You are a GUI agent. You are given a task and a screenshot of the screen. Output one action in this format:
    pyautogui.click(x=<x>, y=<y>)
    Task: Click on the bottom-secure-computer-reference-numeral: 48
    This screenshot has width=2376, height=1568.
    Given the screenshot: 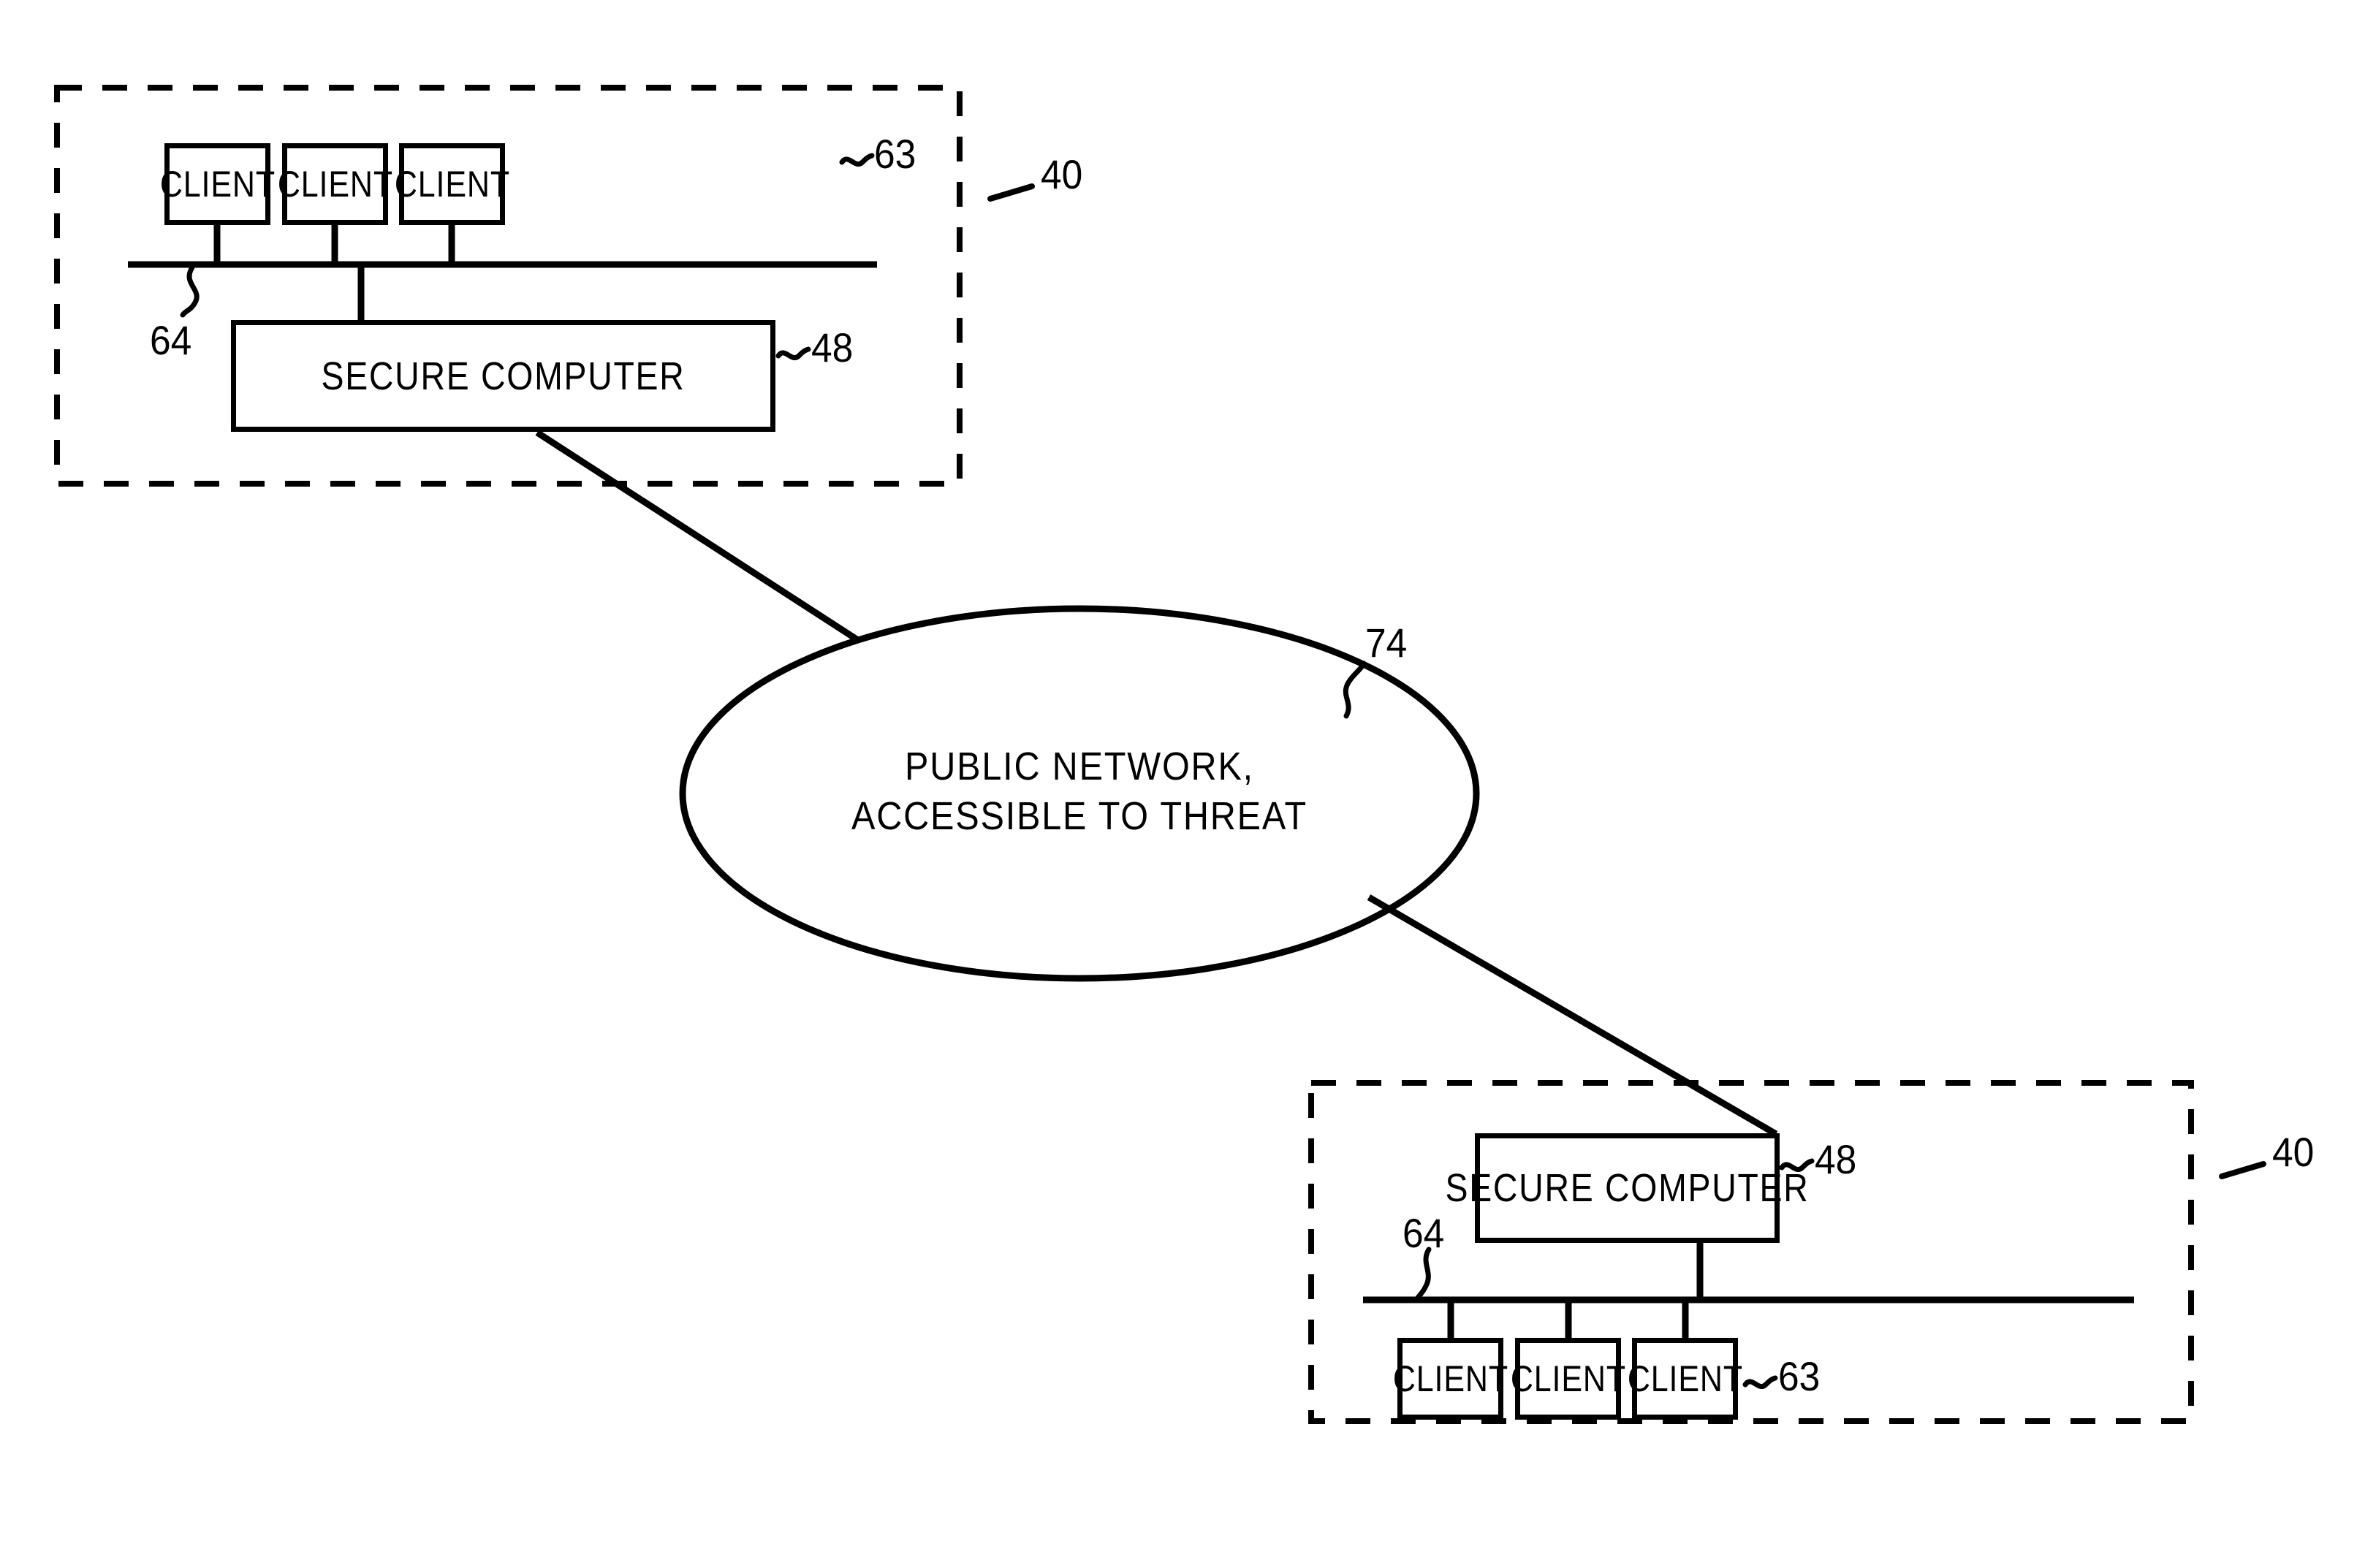 What is the action you would take?
    pyautogui.click(x=1836, y=1159)
    